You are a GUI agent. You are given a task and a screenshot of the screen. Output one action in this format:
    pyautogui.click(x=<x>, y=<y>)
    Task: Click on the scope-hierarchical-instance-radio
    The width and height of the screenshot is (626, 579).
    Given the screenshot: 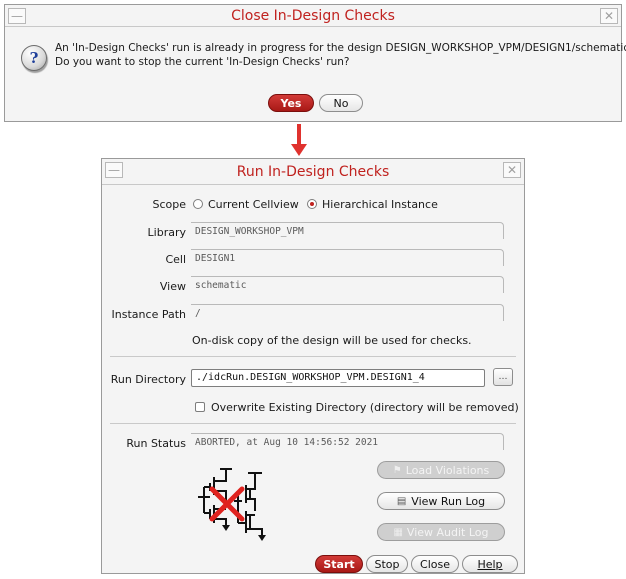 What is the action you would take?
    pyautogui.click(x=312, y=204)
    